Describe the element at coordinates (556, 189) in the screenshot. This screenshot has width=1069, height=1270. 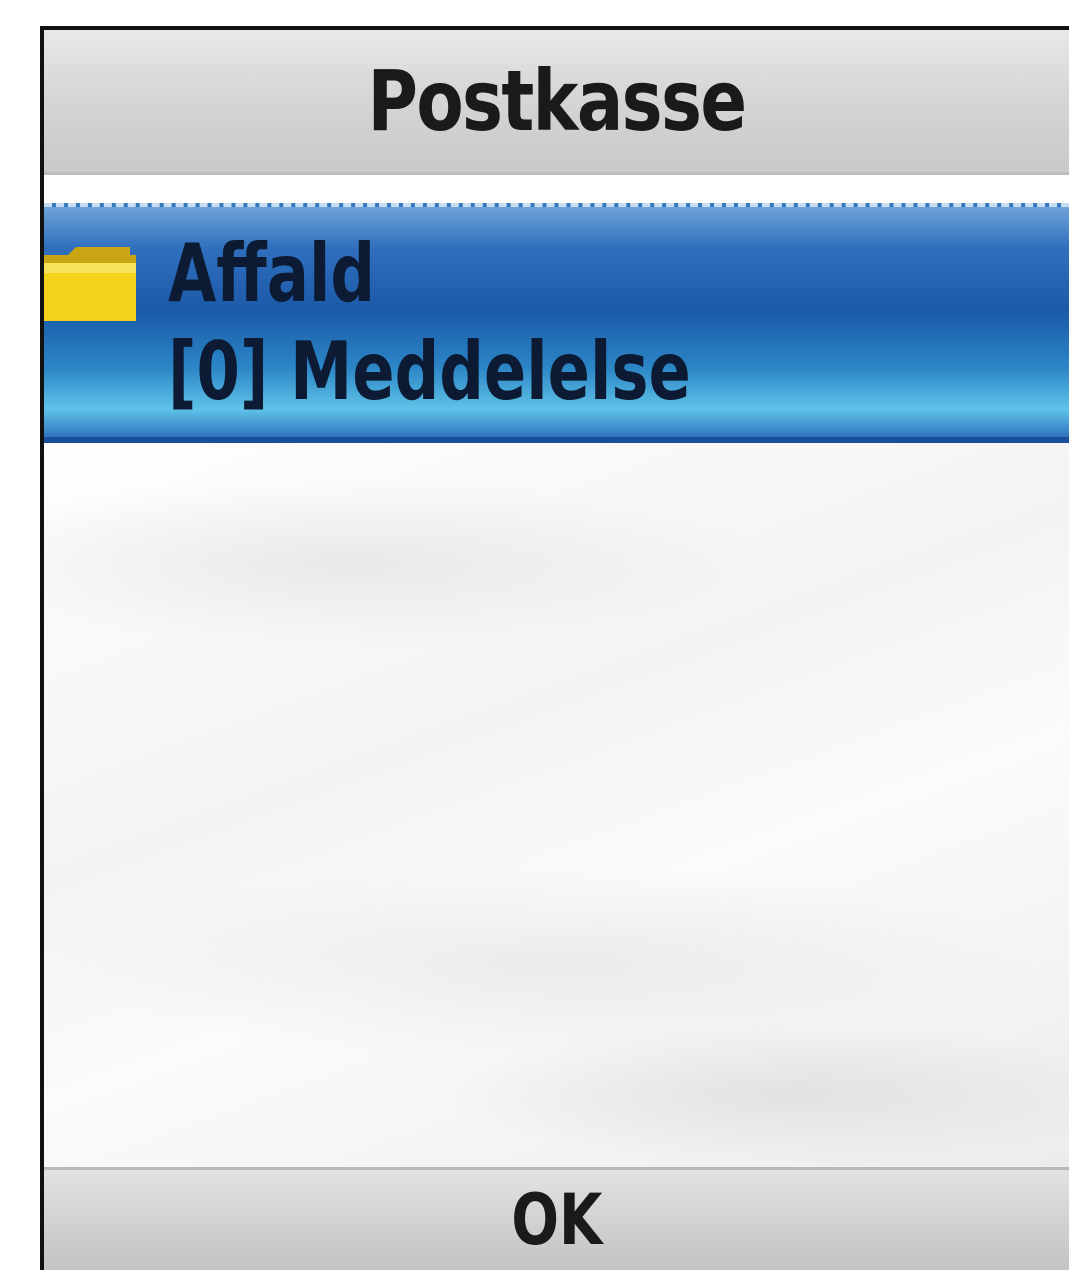
I see `list-header-spacer` at that location.